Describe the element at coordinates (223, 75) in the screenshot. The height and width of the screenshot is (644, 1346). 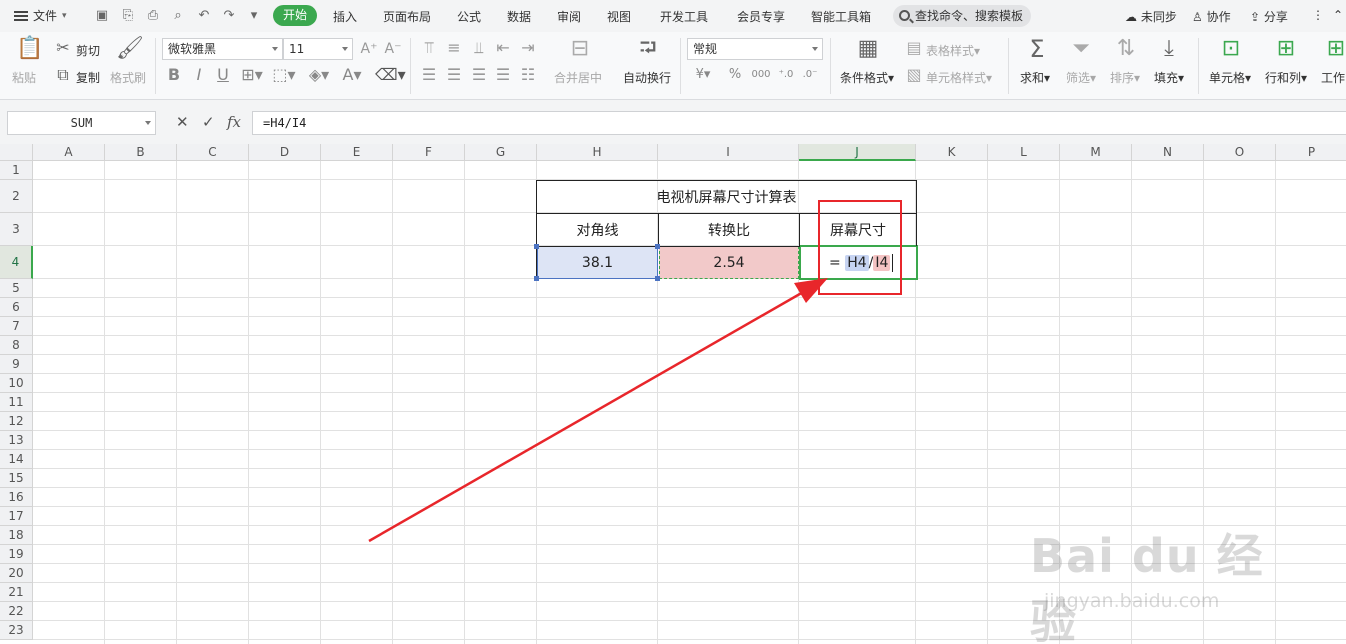
I see `underline-icon: U` at that location.